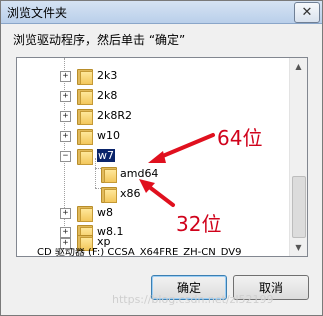  What do you see at coordinates (177, 170) in the screenshot?
I see `annotation-arrows` at bounding box center [177, 170].